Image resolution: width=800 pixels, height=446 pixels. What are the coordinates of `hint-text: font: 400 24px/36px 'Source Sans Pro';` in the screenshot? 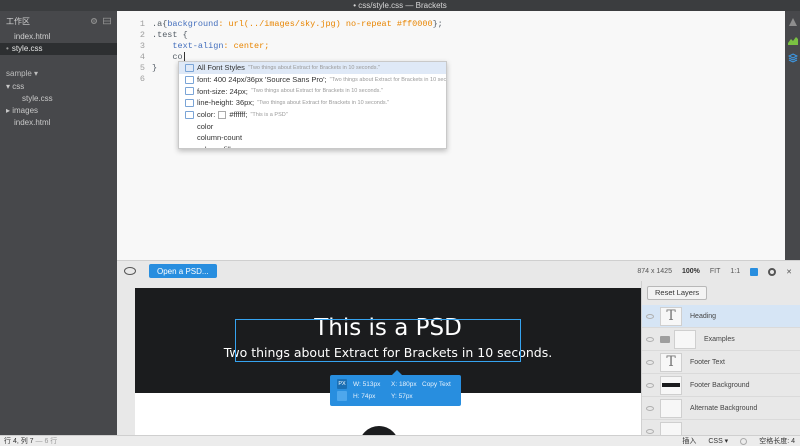 It's located at (262, 80).